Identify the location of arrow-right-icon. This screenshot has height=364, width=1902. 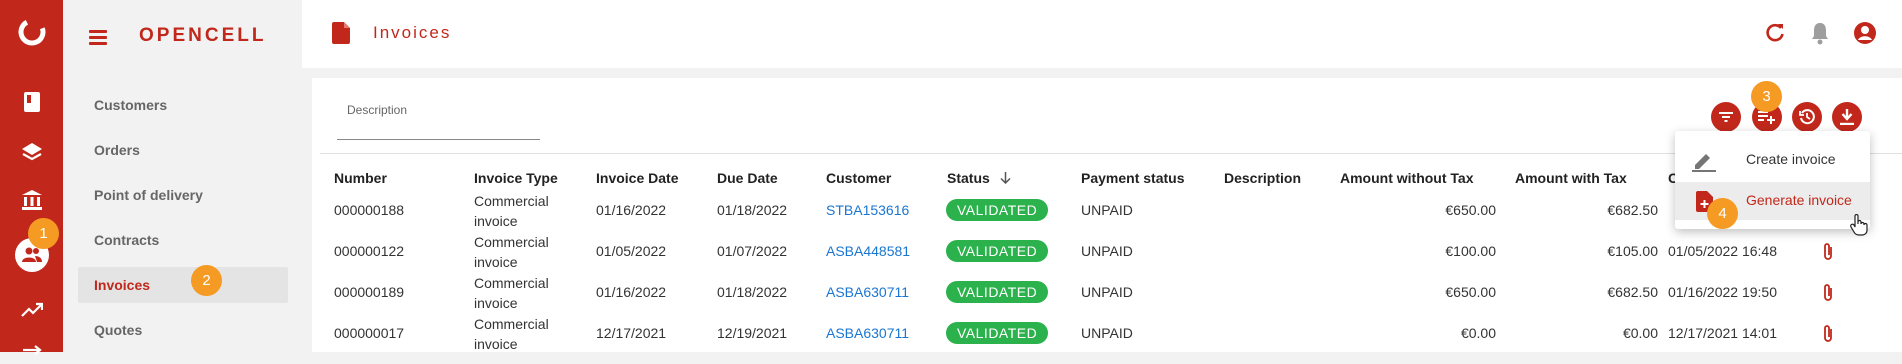
(32, 347).